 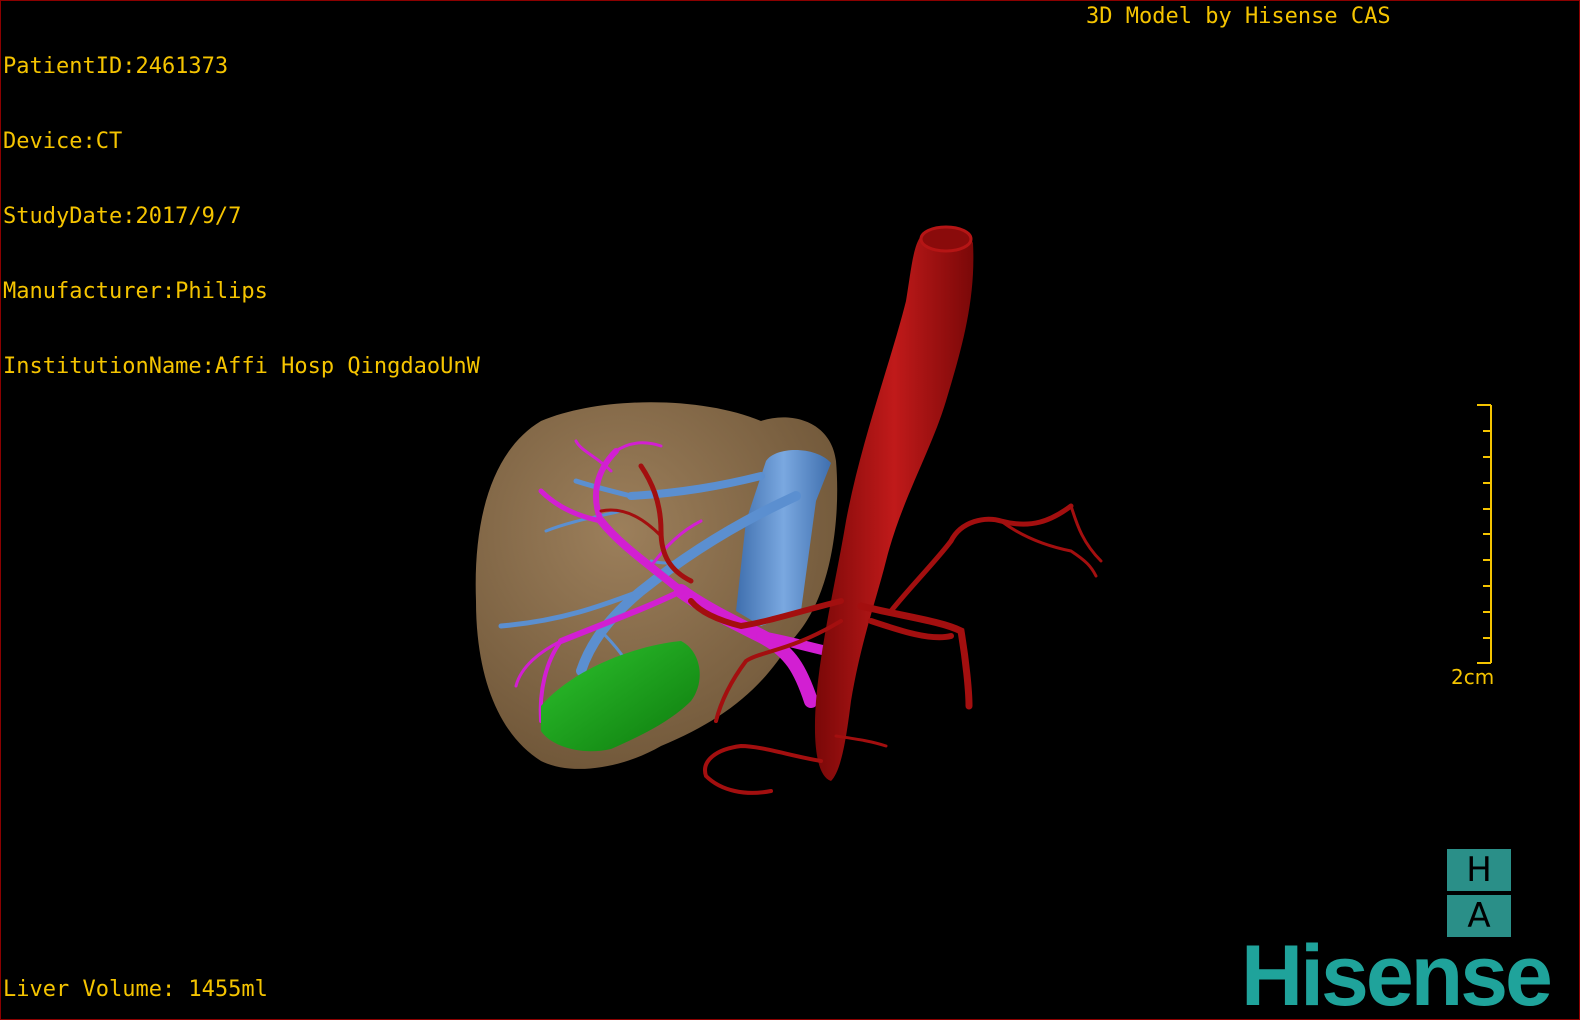 I want to click on aorta, so click(x=894, y=504).